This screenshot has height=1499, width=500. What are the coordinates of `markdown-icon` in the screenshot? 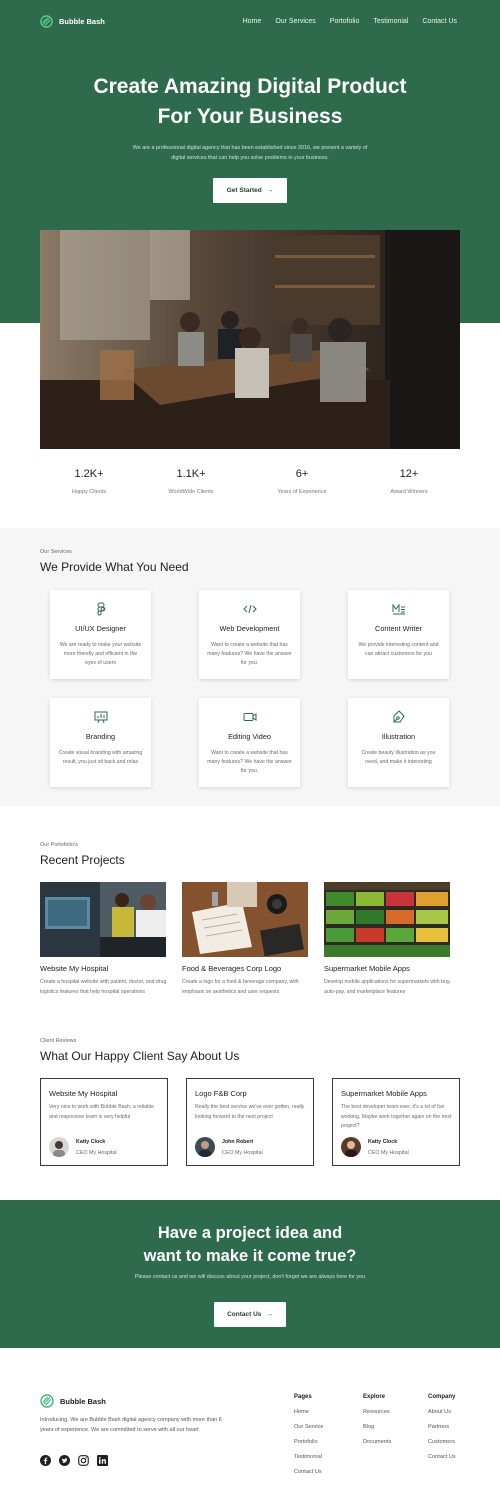 It's located at (398, 609).